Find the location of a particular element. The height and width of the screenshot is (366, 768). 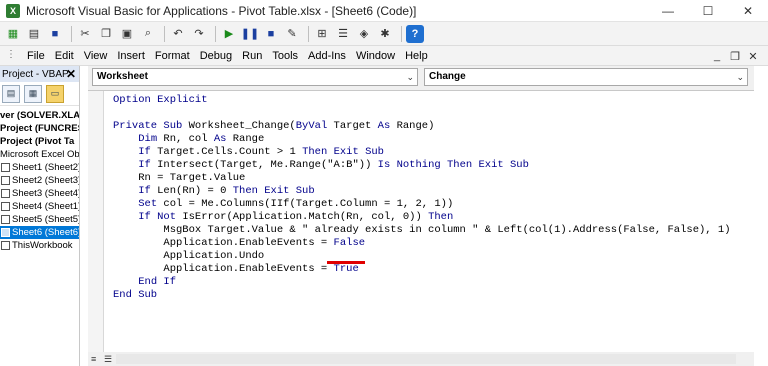

menu-window: Window is located at coordinates (375, 56).